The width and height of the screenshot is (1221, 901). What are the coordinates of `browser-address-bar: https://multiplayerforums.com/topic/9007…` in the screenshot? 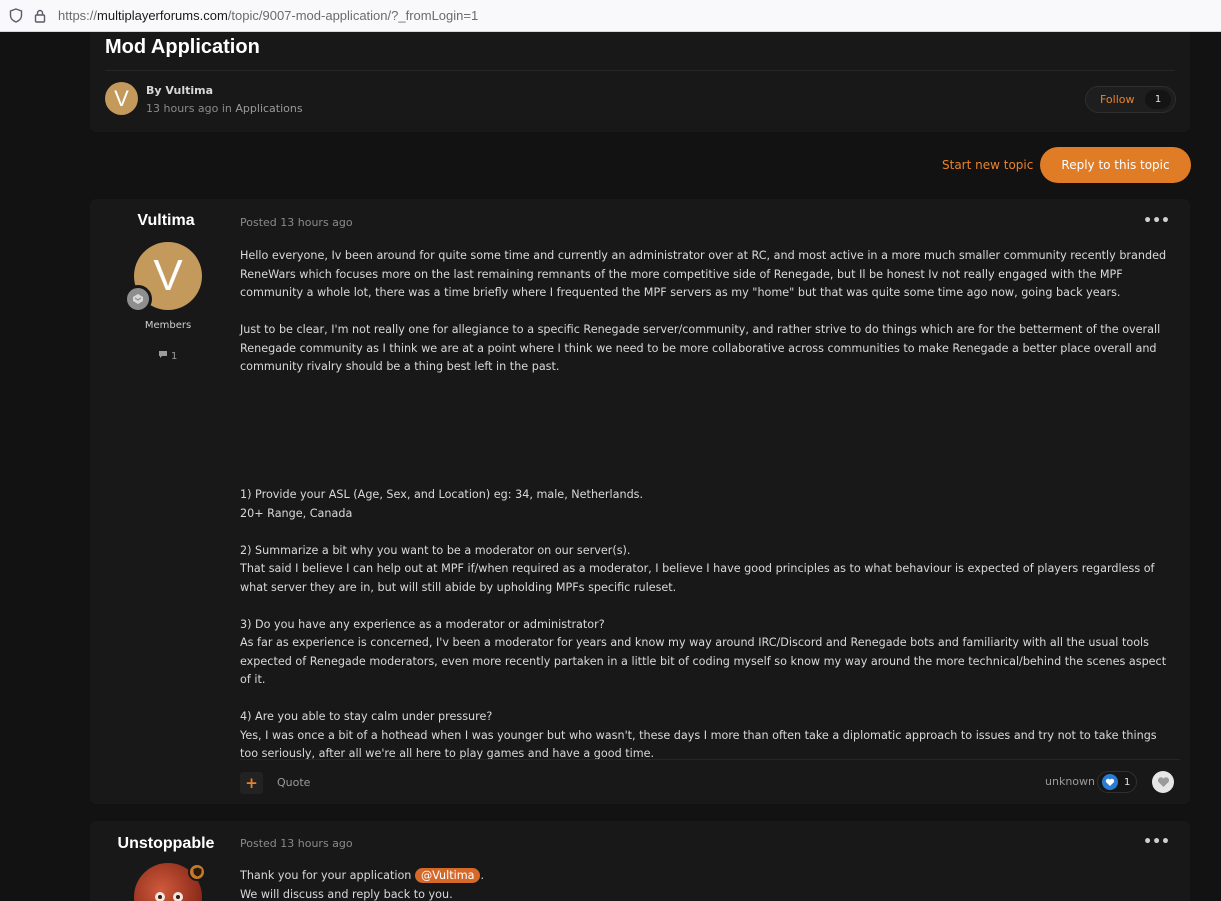 It's located at (610, 16).